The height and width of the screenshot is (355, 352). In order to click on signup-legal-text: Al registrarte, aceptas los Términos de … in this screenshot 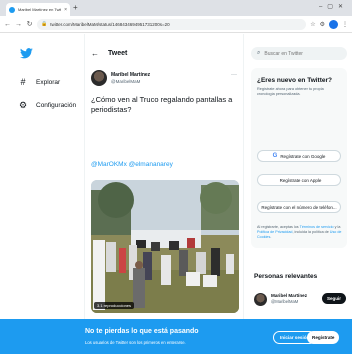, I will do `click(300, 232)`.